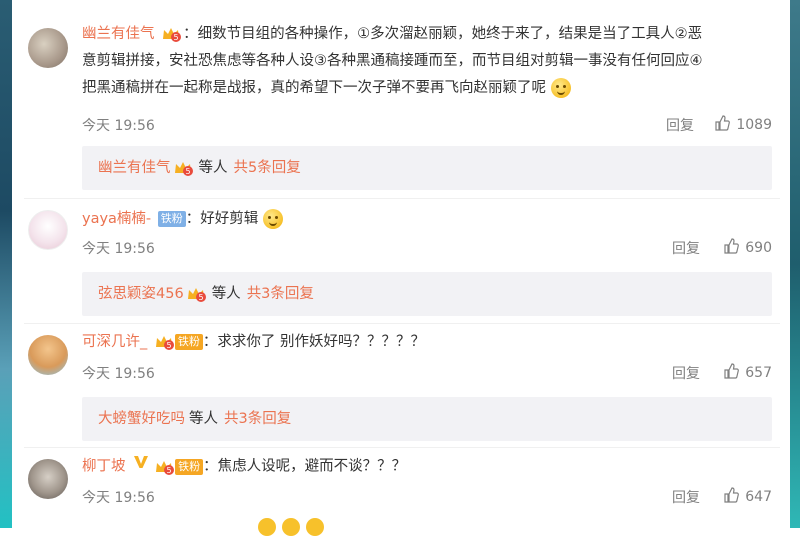 The width and height of the screenshot is (800, 540). What do you see at coordinates (134, 168) in the screenshot?
I see `reply-username: 幽兰有佳气` at bounding box center [134, 168].